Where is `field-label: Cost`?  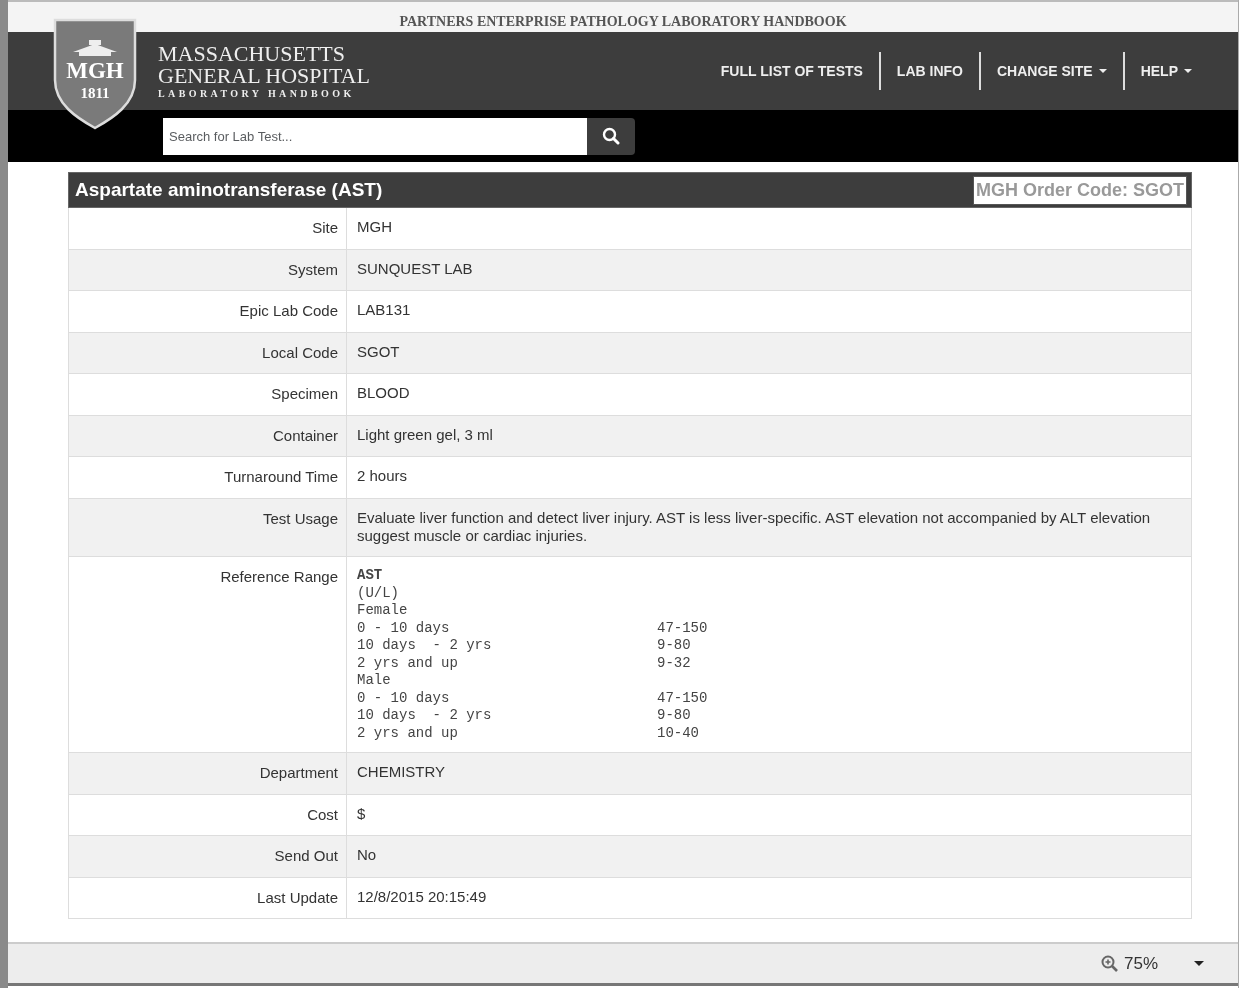
field-label: Cost is located at coordinates (208, 814).